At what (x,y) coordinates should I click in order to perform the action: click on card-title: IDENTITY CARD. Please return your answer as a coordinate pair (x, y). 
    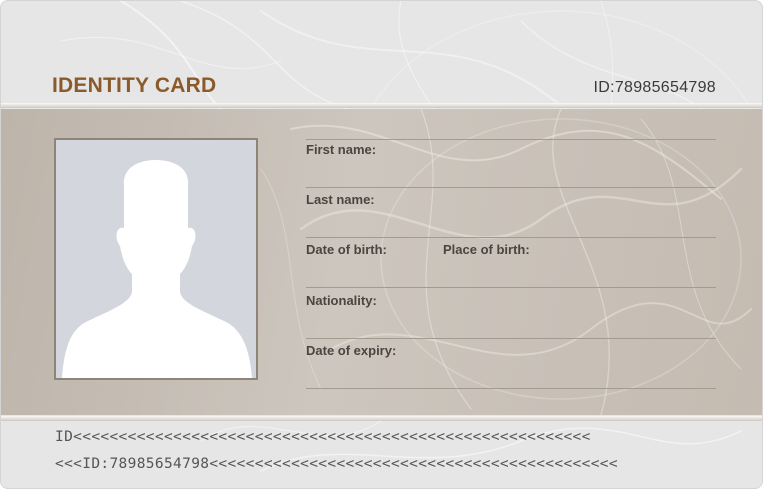
    Looking at the image, I should click on (134, 85).